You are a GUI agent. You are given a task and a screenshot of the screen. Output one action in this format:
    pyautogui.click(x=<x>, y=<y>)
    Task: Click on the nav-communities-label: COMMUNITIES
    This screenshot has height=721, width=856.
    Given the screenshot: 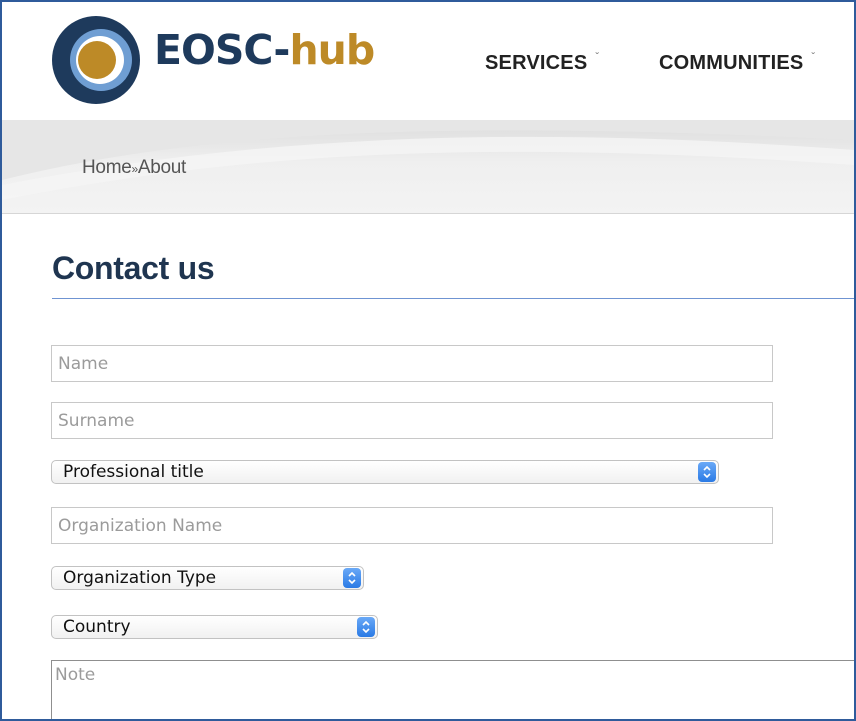 What is the action you would take?
    pyautogui.click(x=731, y=63)
    